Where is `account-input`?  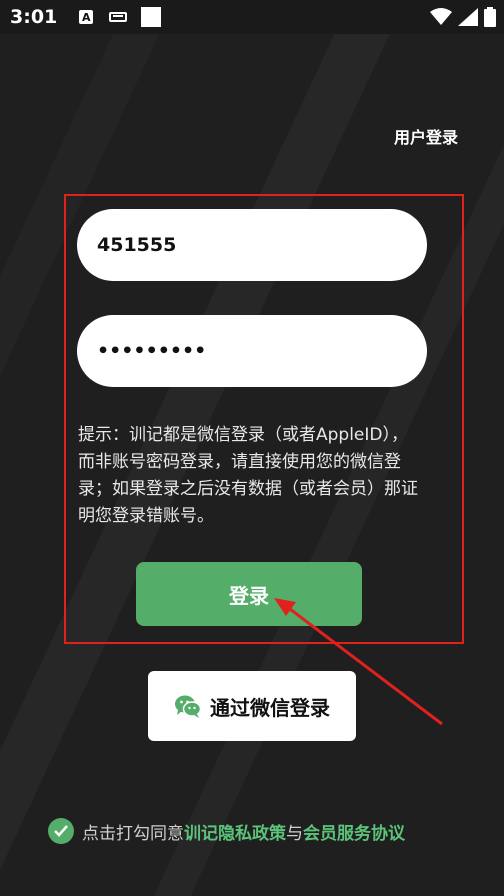
account-input is located at coordinates (252, 245).